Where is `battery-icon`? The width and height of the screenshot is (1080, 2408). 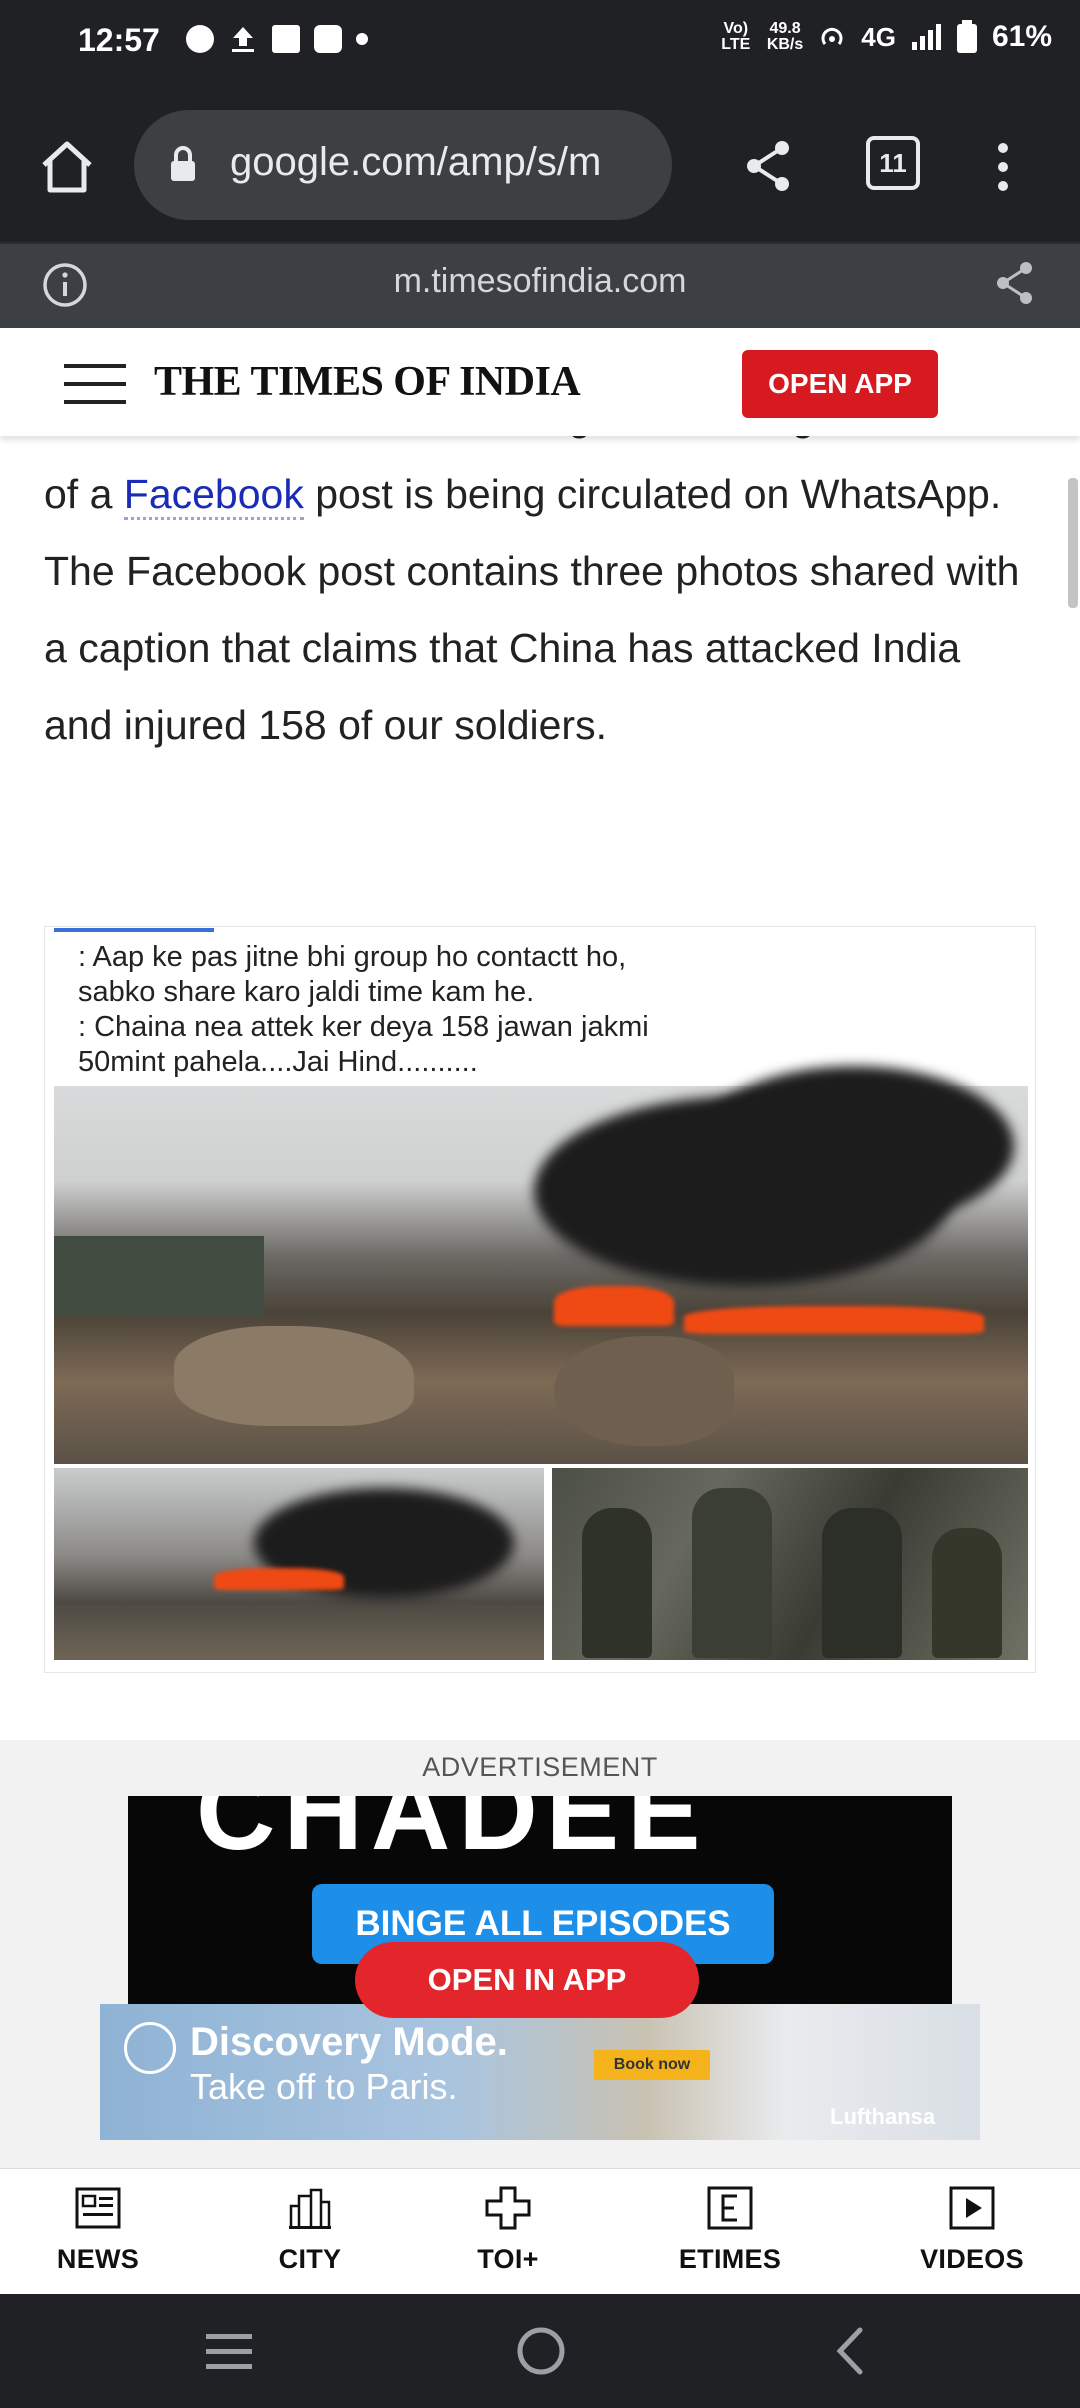 battery-icon is located at coordinates (966, 36).